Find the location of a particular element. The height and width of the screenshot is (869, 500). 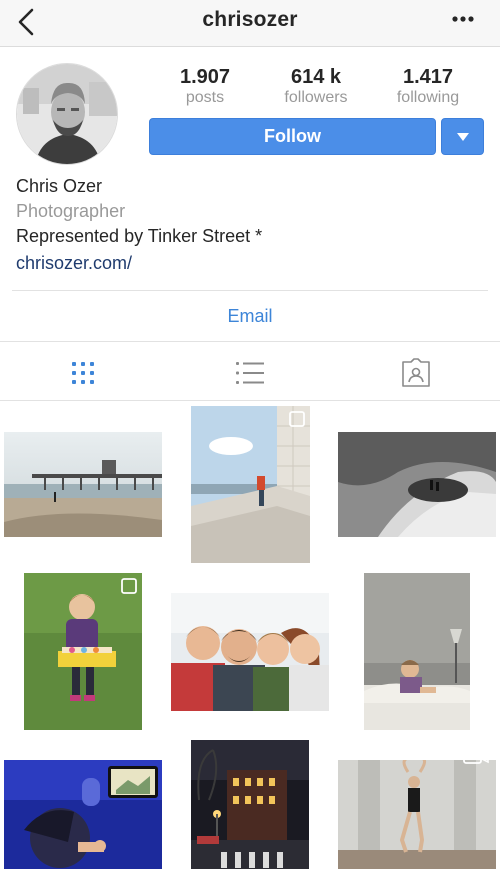

curved-architecture-photo is located at coordinates (417, 484).